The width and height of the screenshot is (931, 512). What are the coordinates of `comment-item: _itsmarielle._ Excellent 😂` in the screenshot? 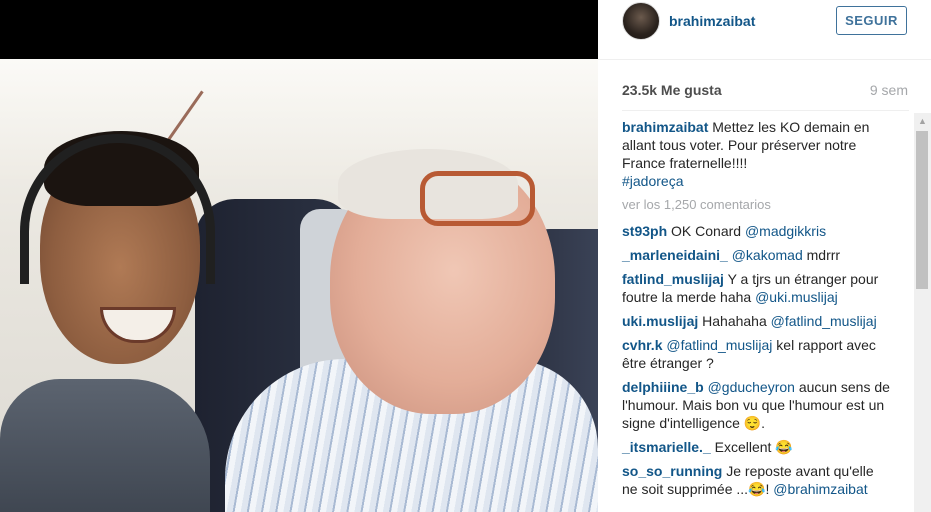 It's located at (757, 447).